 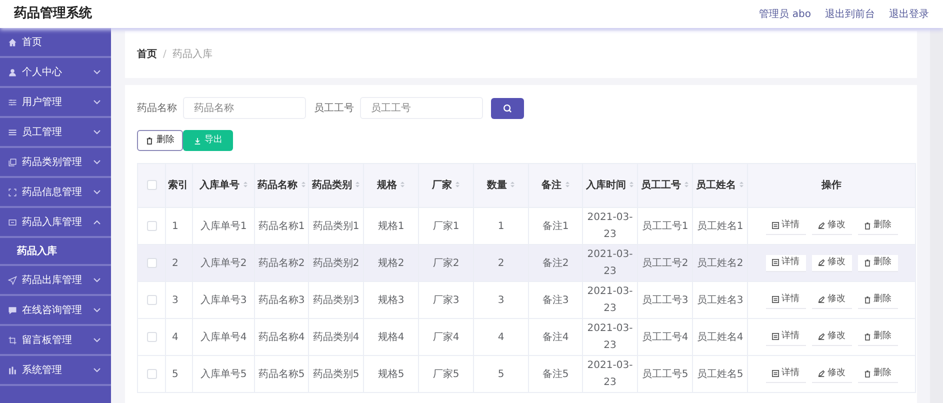 What do you see at coordinates (55, 371) in the screenshot?
I see `sidebar-item: 系统管理` at bounding box center [55, 371].